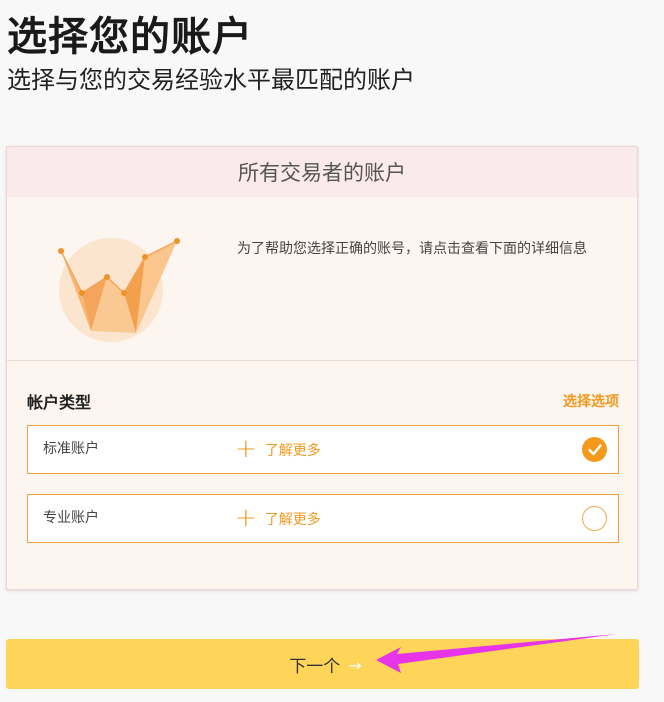 The width and height of the screenshot is (664, 702). What do you see at coordinates (355, 665) in the screenshot?
I see `arrow-right-icon: →` at bounding box center [355, 665].